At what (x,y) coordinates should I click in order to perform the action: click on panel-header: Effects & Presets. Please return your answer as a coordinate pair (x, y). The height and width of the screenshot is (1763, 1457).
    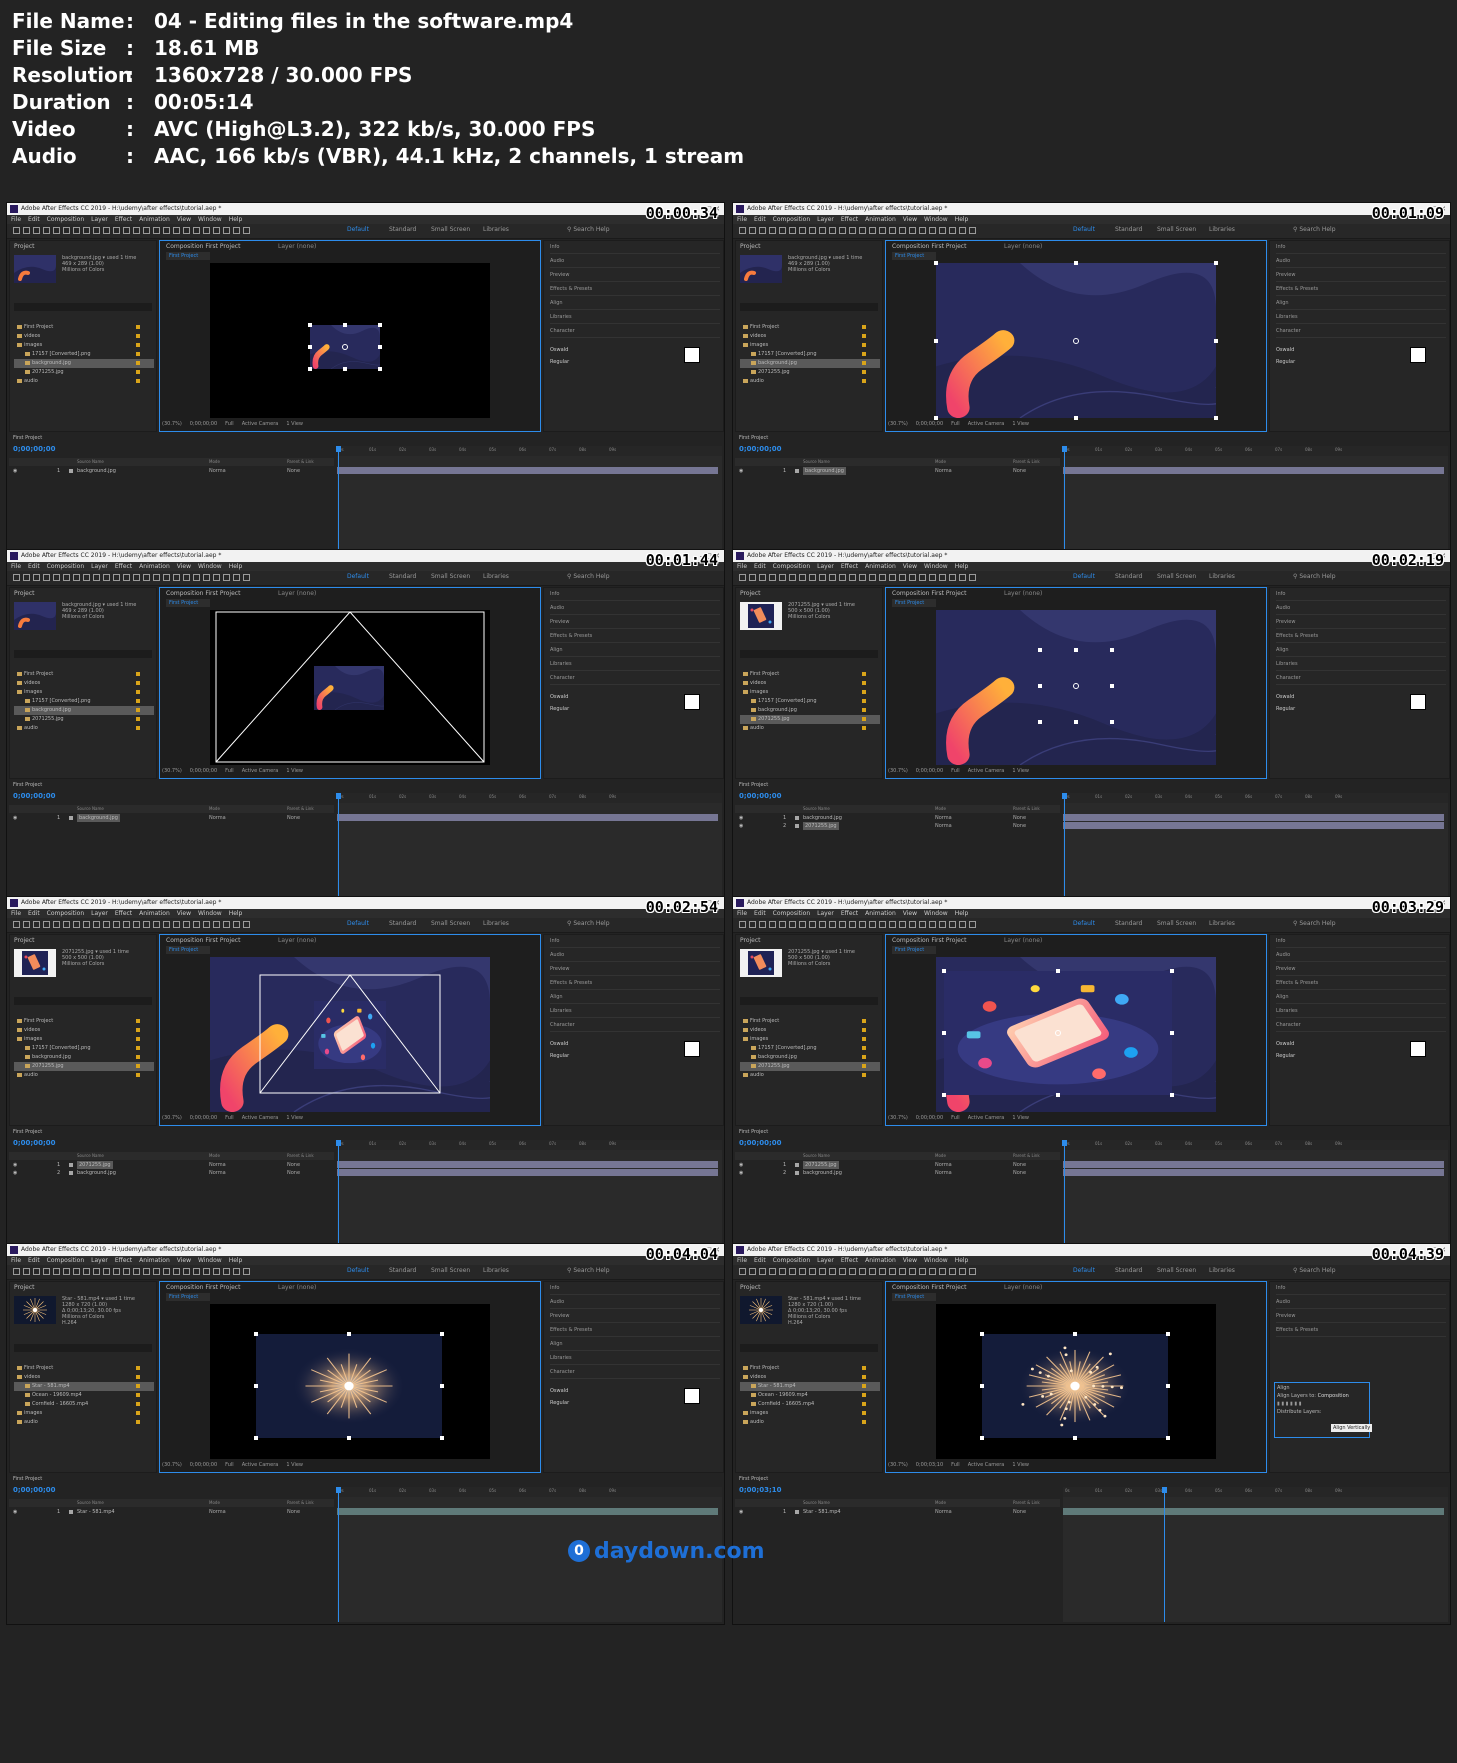
    Looking at the image, I should click on (635, 638).